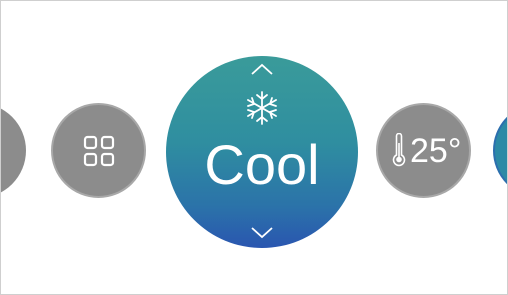 Image resolution: width=508 pixels, height=295 pixels. What do you see at coordinates (500, 150) in the screenshot?
I see `next-item-button` at bounding box center [500, 150].